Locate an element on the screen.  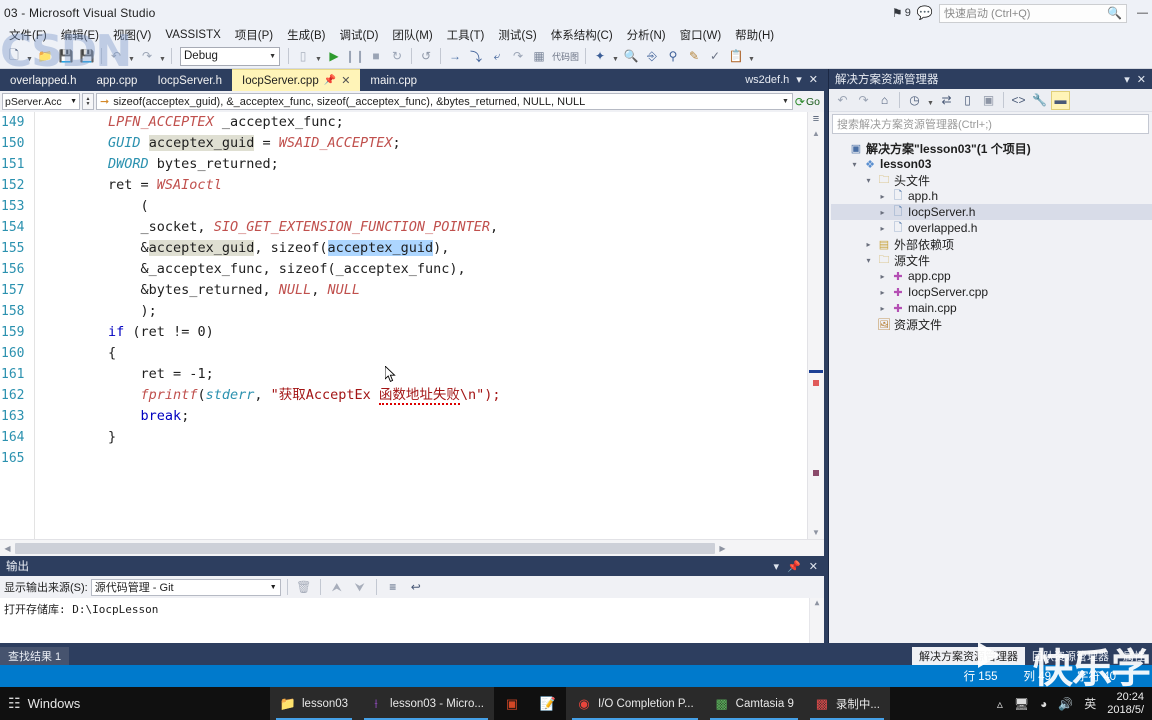
word-wrap-icon: ↩ is located at coordinates (416, 587).